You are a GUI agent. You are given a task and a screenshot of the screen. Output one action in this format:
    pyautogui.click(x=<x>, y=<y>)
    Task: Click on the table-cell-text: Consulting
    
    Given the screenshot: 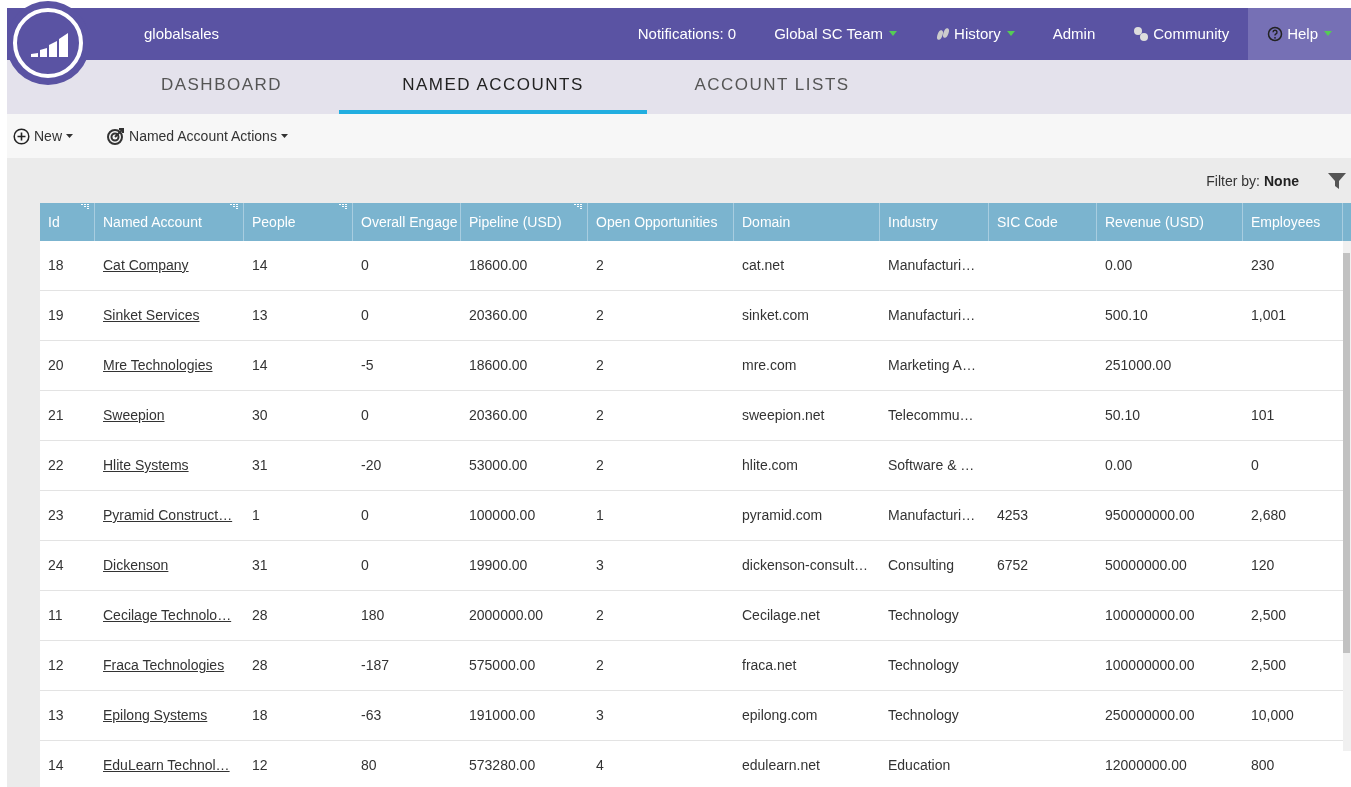 What is the action you would take?
    pyautogui.click(x=921, y=565)
    